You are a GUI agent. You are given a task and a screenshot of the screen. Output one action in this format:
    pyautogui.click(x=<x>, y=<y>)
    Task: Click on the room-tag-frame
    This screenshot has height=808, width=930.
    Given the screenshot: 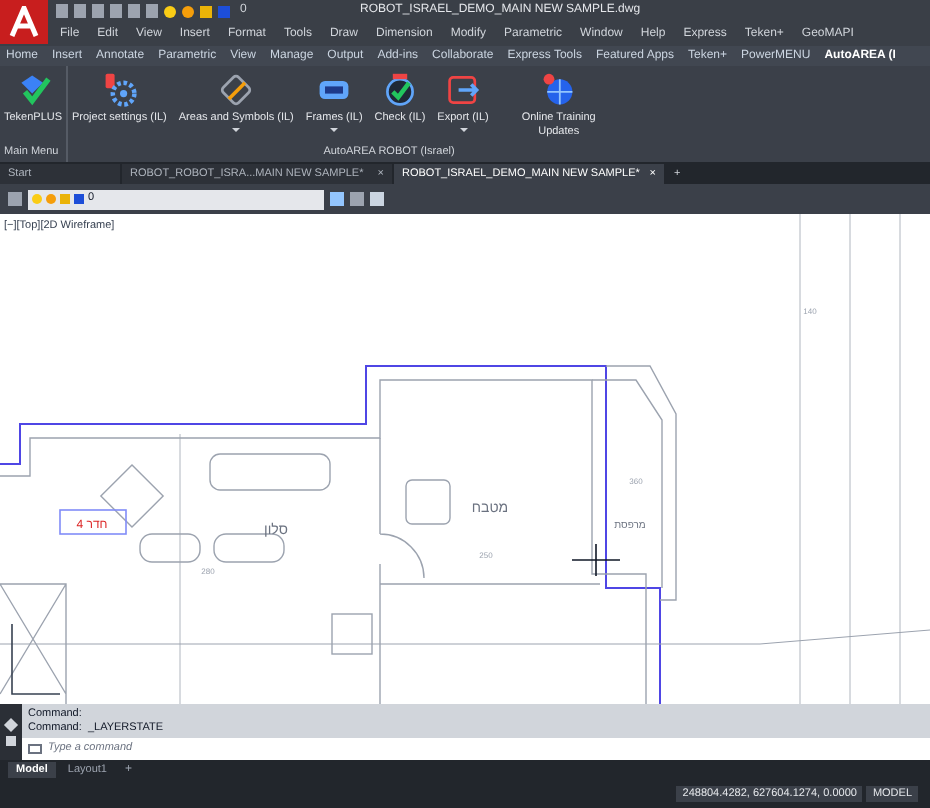 What is the action you would take?
    pyautogui.click(x=93, y=522)
    